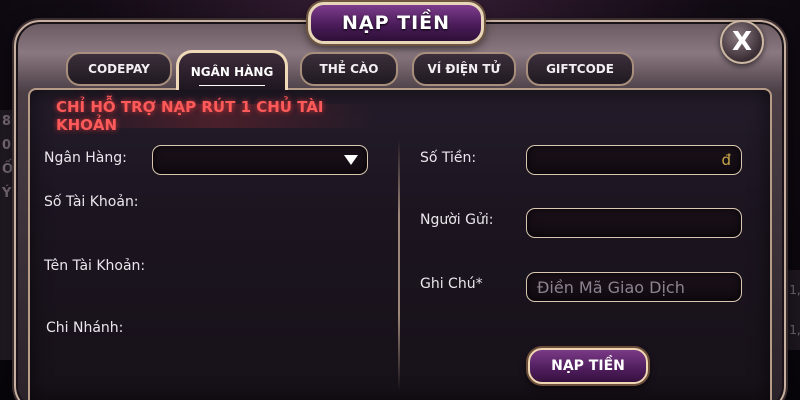 Image resolution: width=800 pixels, height=400 pixels. I want to click on note-input: Điền Mã Giao Dịch, so click(634, 287).